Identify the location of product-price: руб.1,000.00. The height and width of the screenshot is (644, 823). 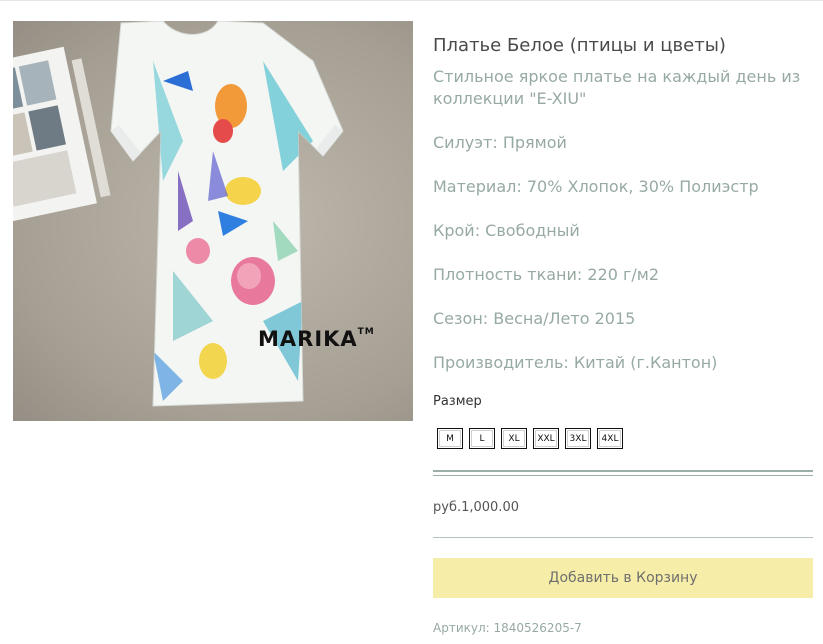
(476, 507).